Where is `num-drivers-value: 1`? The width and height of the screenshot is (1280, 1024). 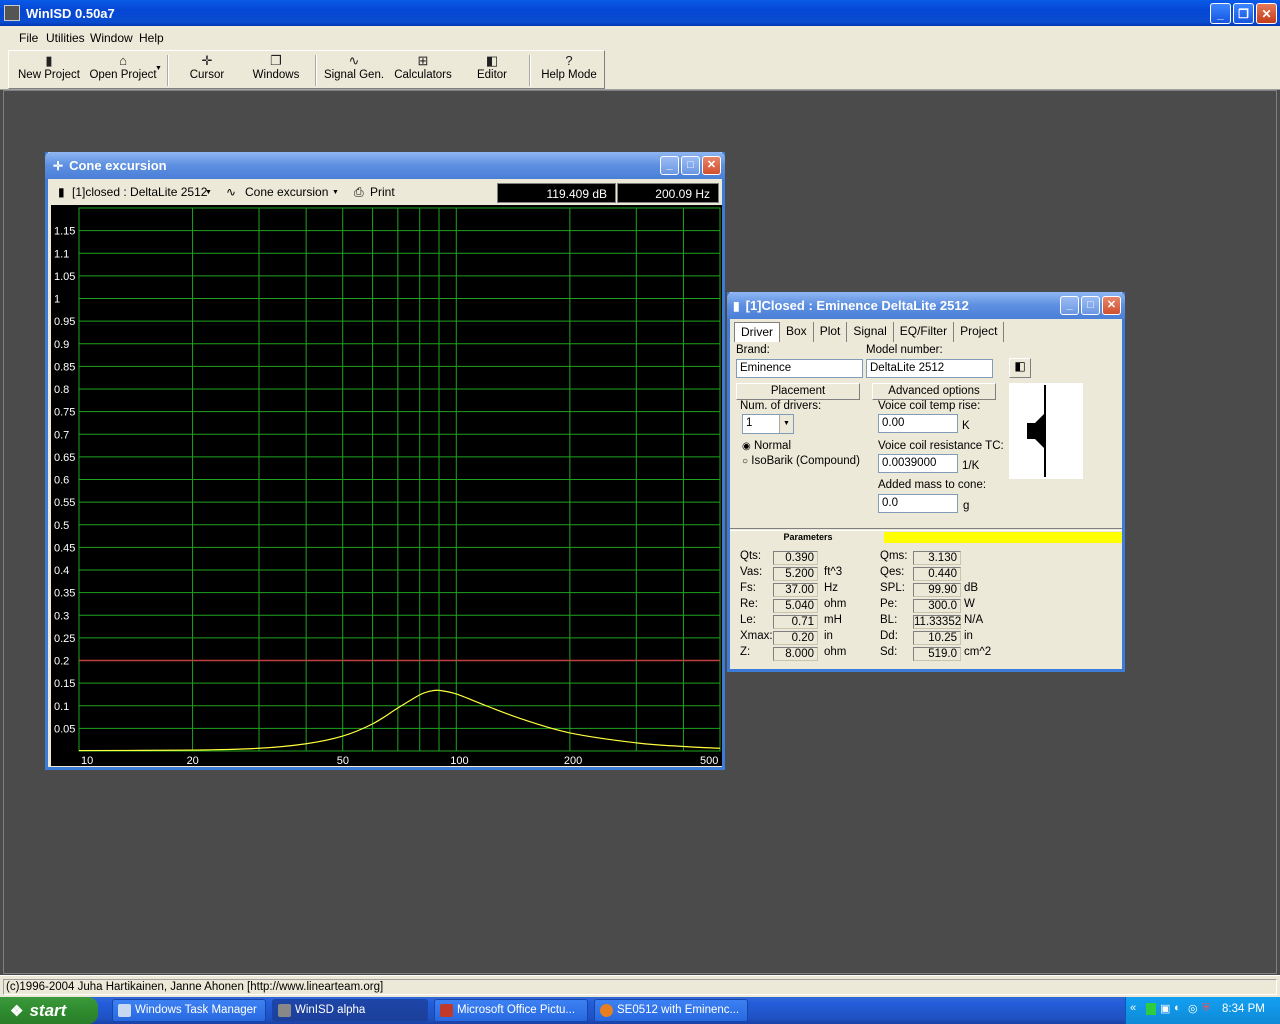
num-drivers-value: 1 is located at coordinates (749, 423).